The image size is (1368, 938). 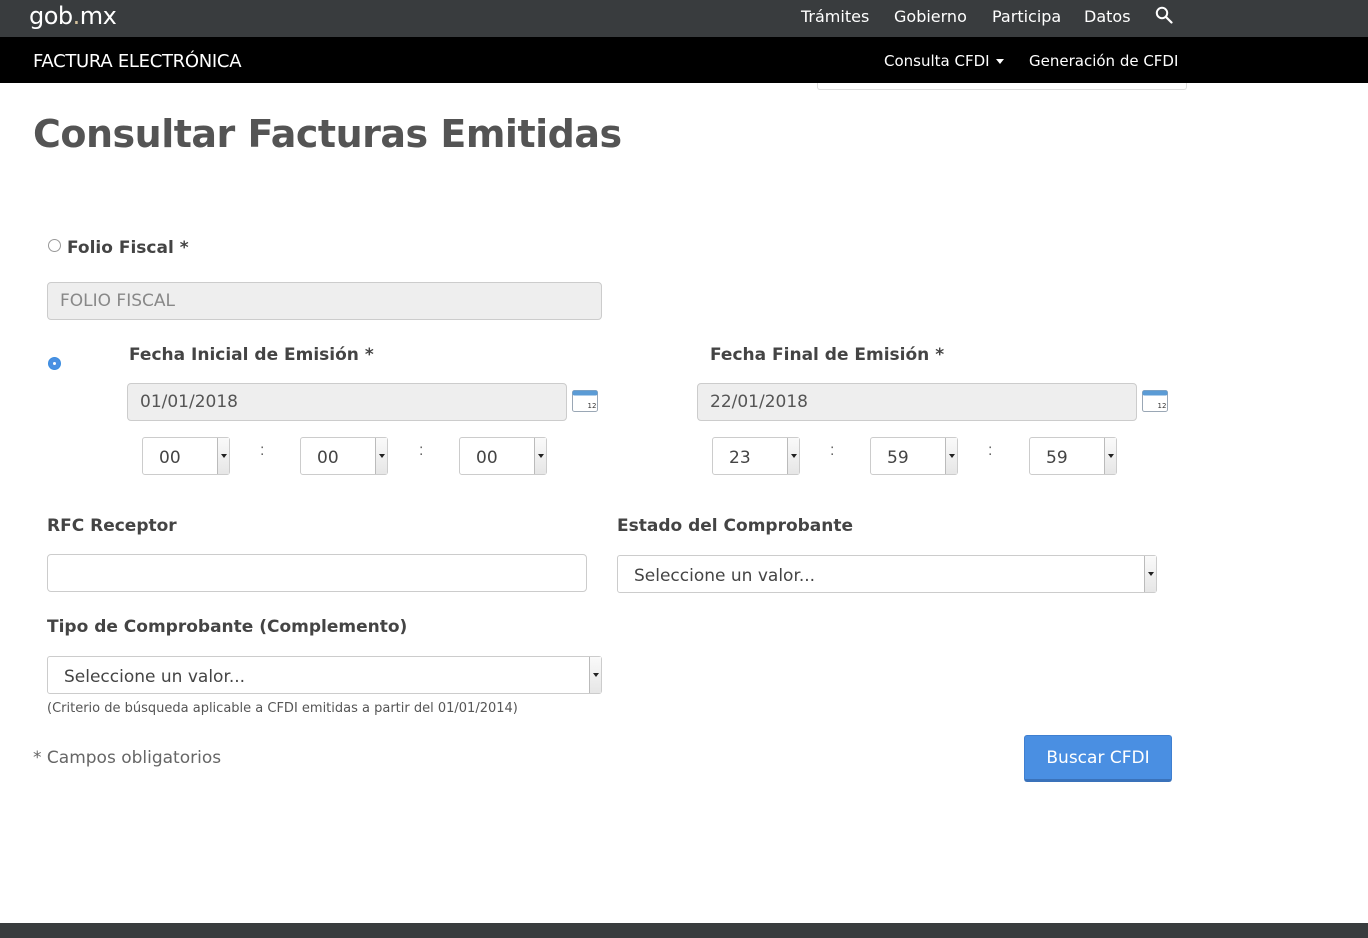 What do you see at coordinates (227, 627) in the screenshot?
I see `tipo-comprobante-label: Tipo de Comprobante (Complemento)` at bounding box center [227, 627].